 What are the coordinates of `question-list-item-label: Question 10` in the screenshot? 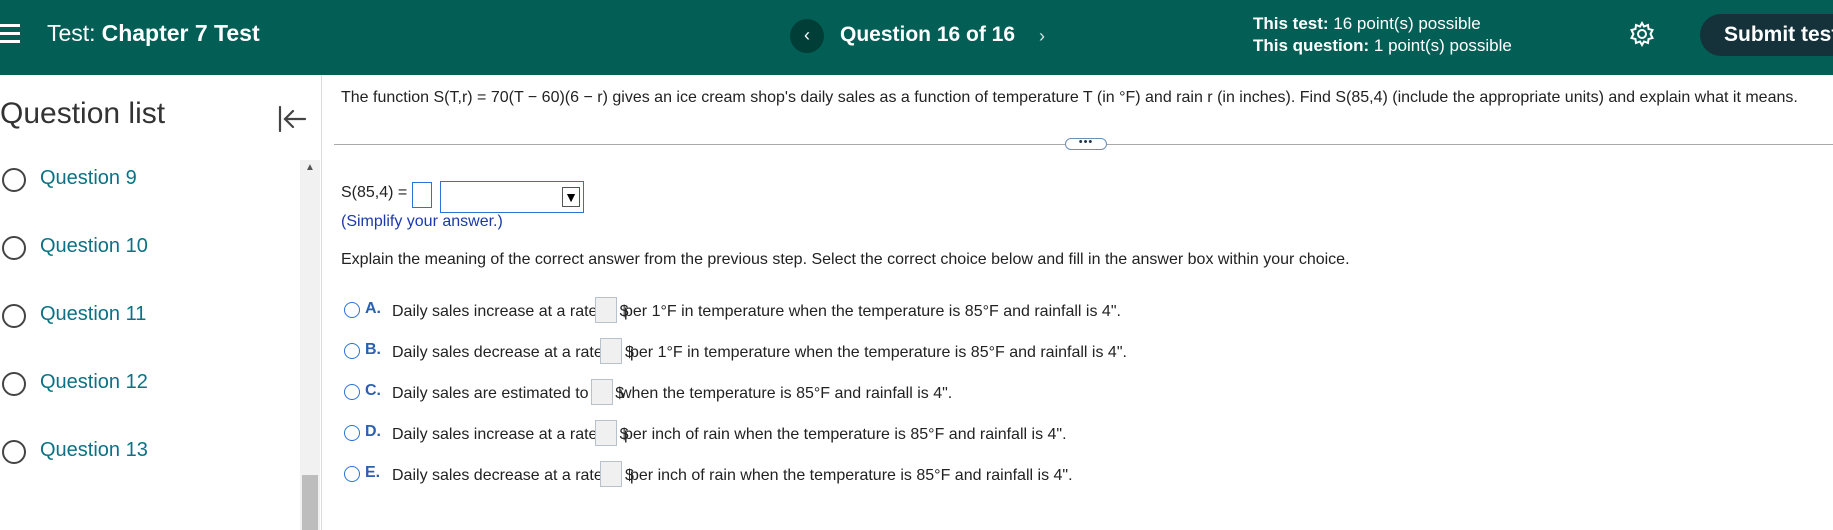 It's located at (94, 246).